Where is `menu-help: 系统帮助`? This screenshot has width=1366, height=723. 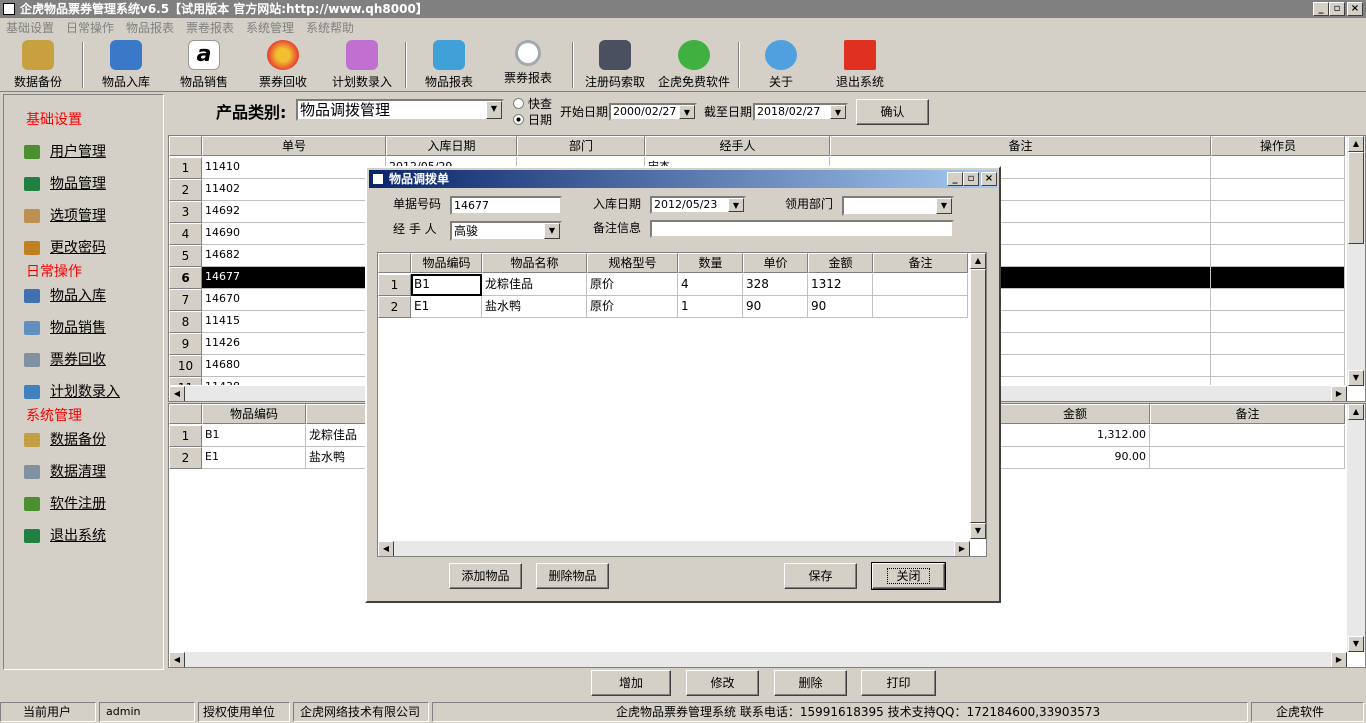 menu-help: 系统帮助 is located at coordinates (330, 28).